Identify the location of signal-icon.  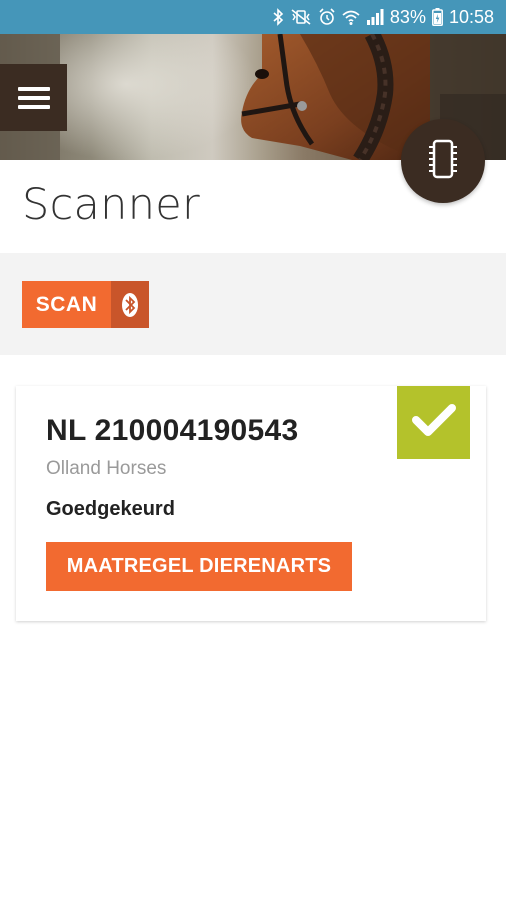
(375, 17).